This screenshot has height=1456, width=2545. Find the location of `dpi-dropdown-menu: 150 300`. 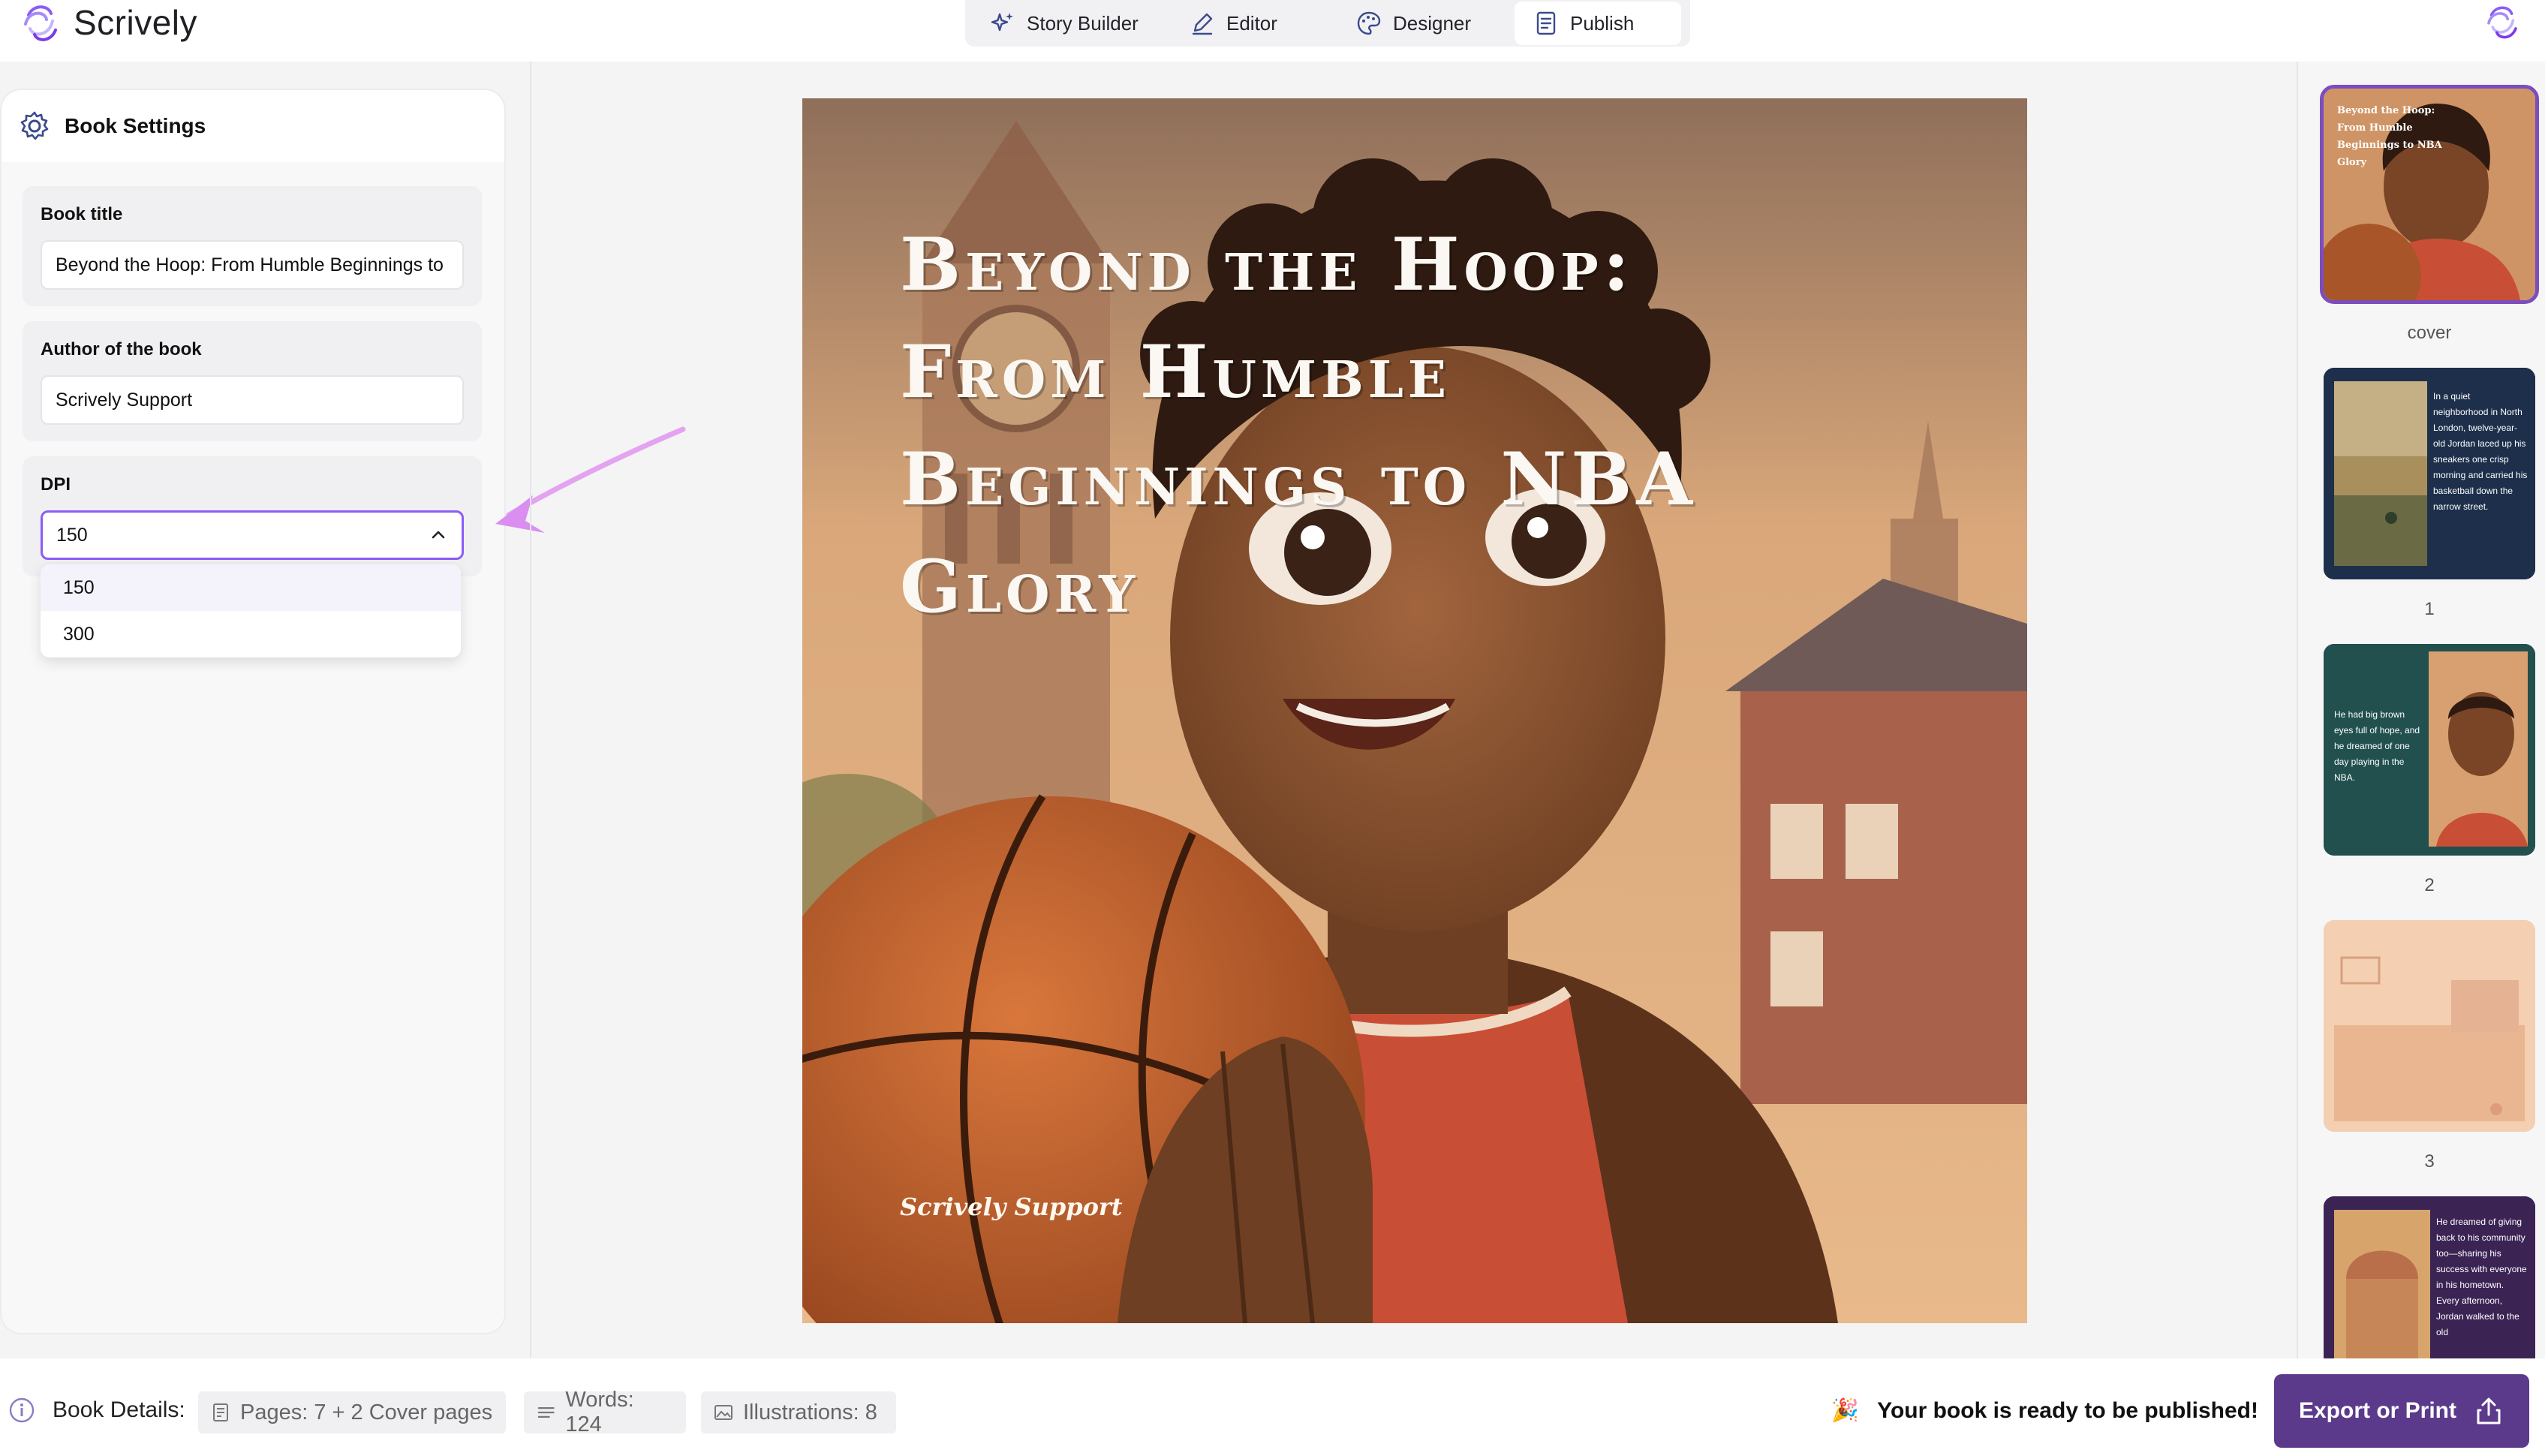

dpi-dropdown-menu: 150 300 is located at coordinates (251, 610).